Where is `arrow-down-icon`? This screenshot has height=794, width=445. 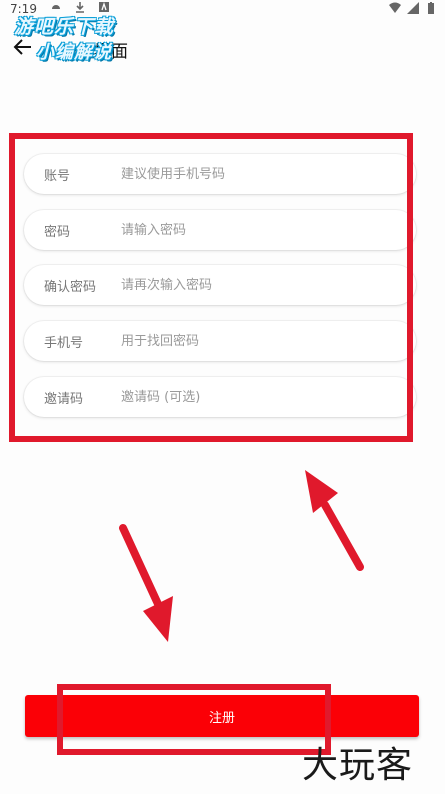 arrow-down-icon is located at coordinates (146, 583).